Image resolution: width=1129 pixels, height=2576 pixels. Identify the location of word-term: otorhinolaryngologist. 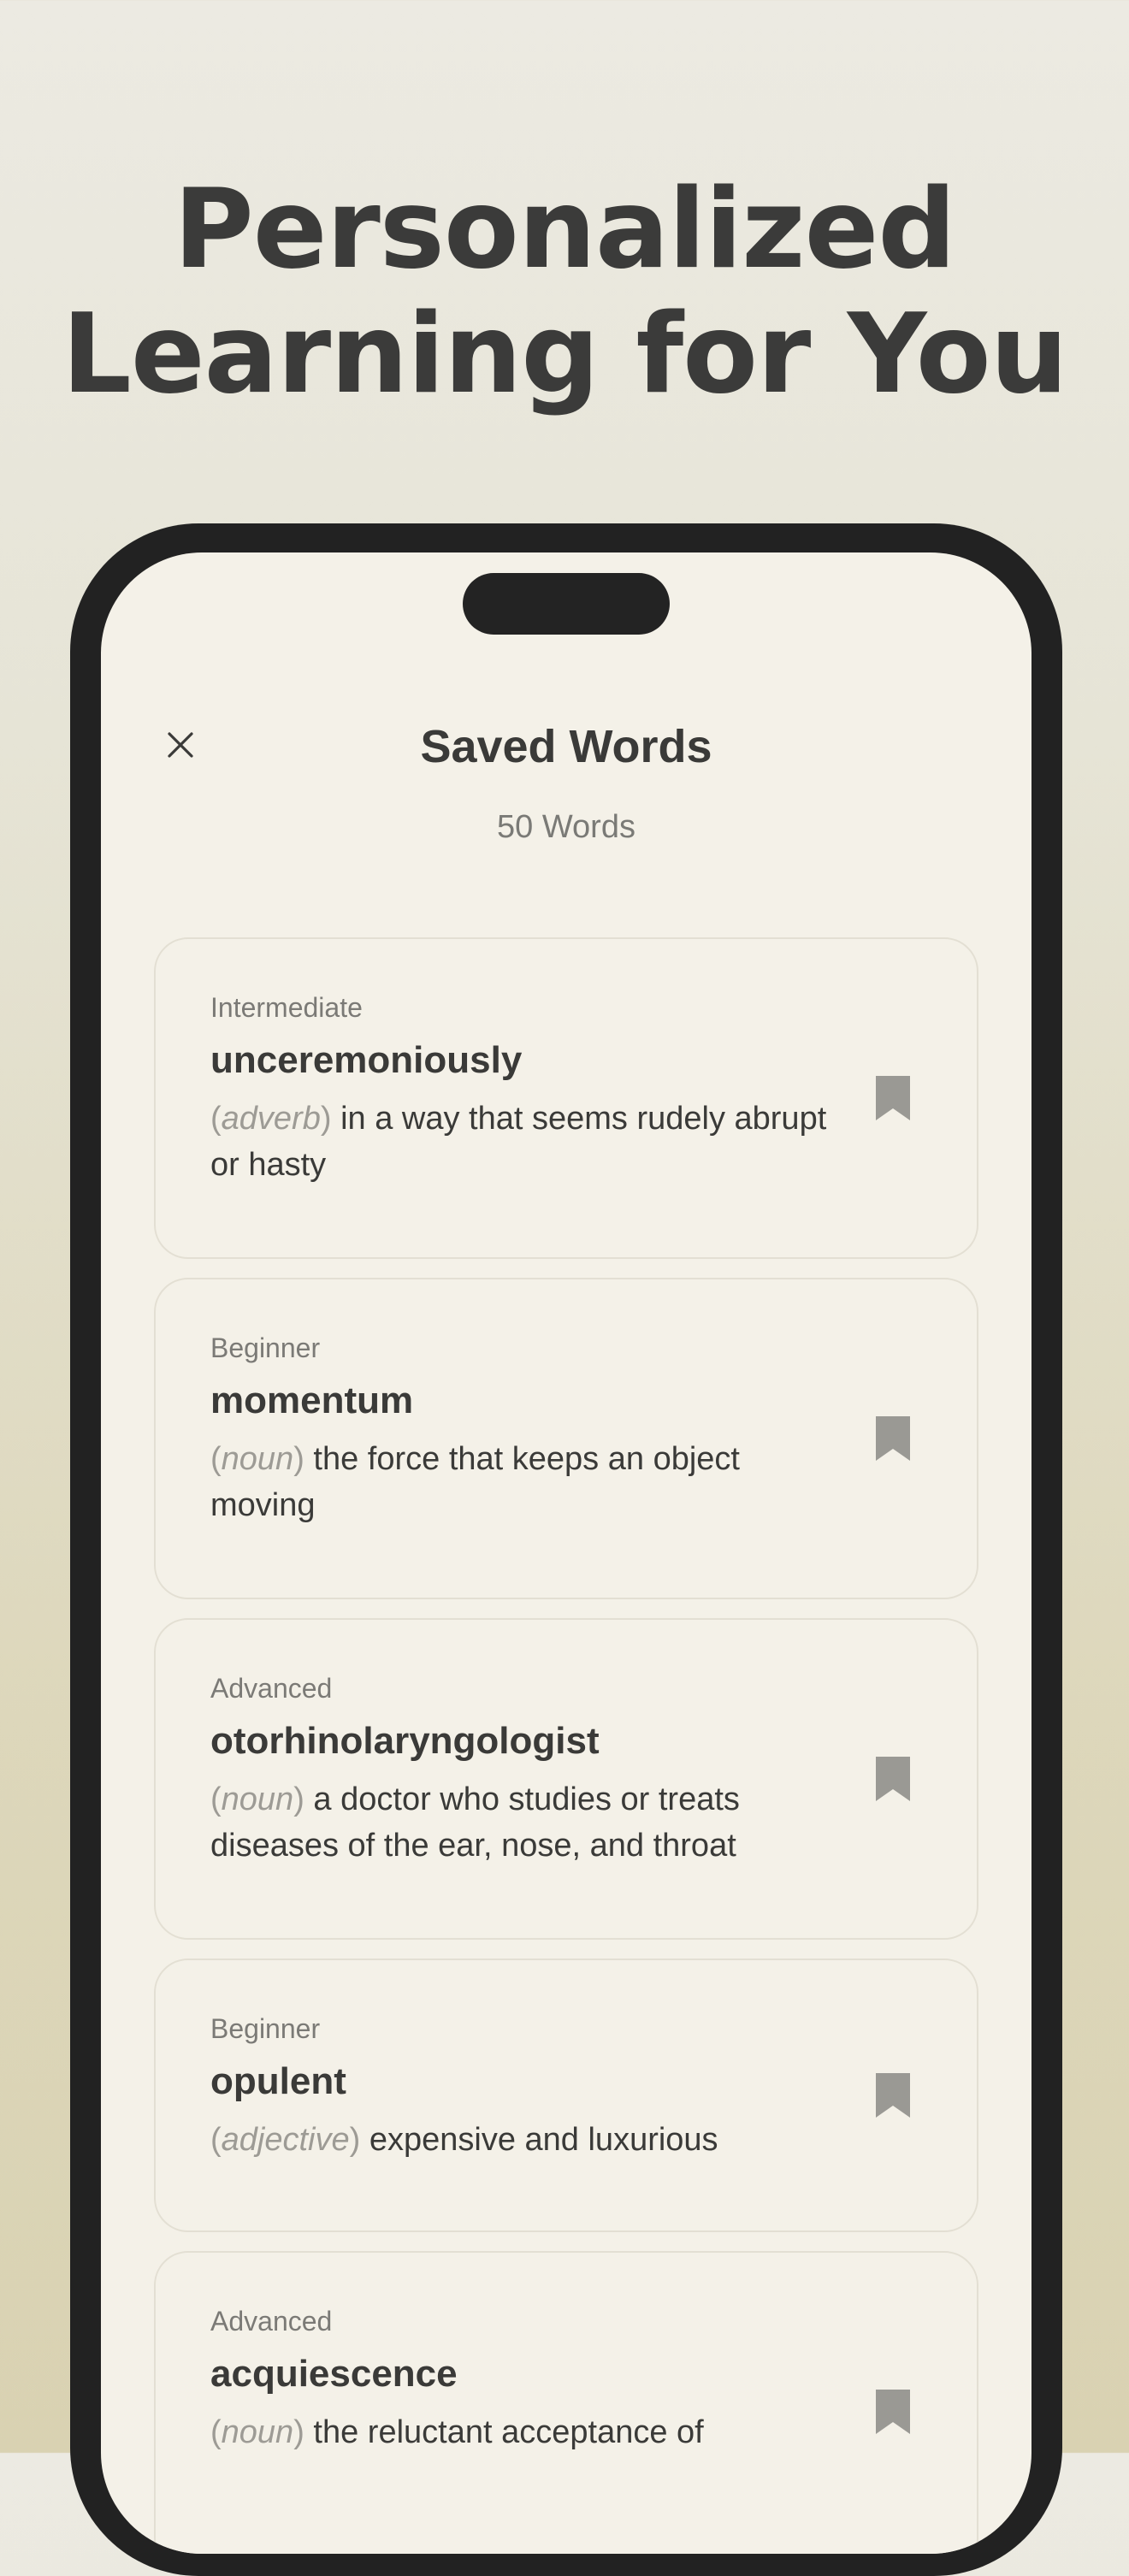
(405, 1741).